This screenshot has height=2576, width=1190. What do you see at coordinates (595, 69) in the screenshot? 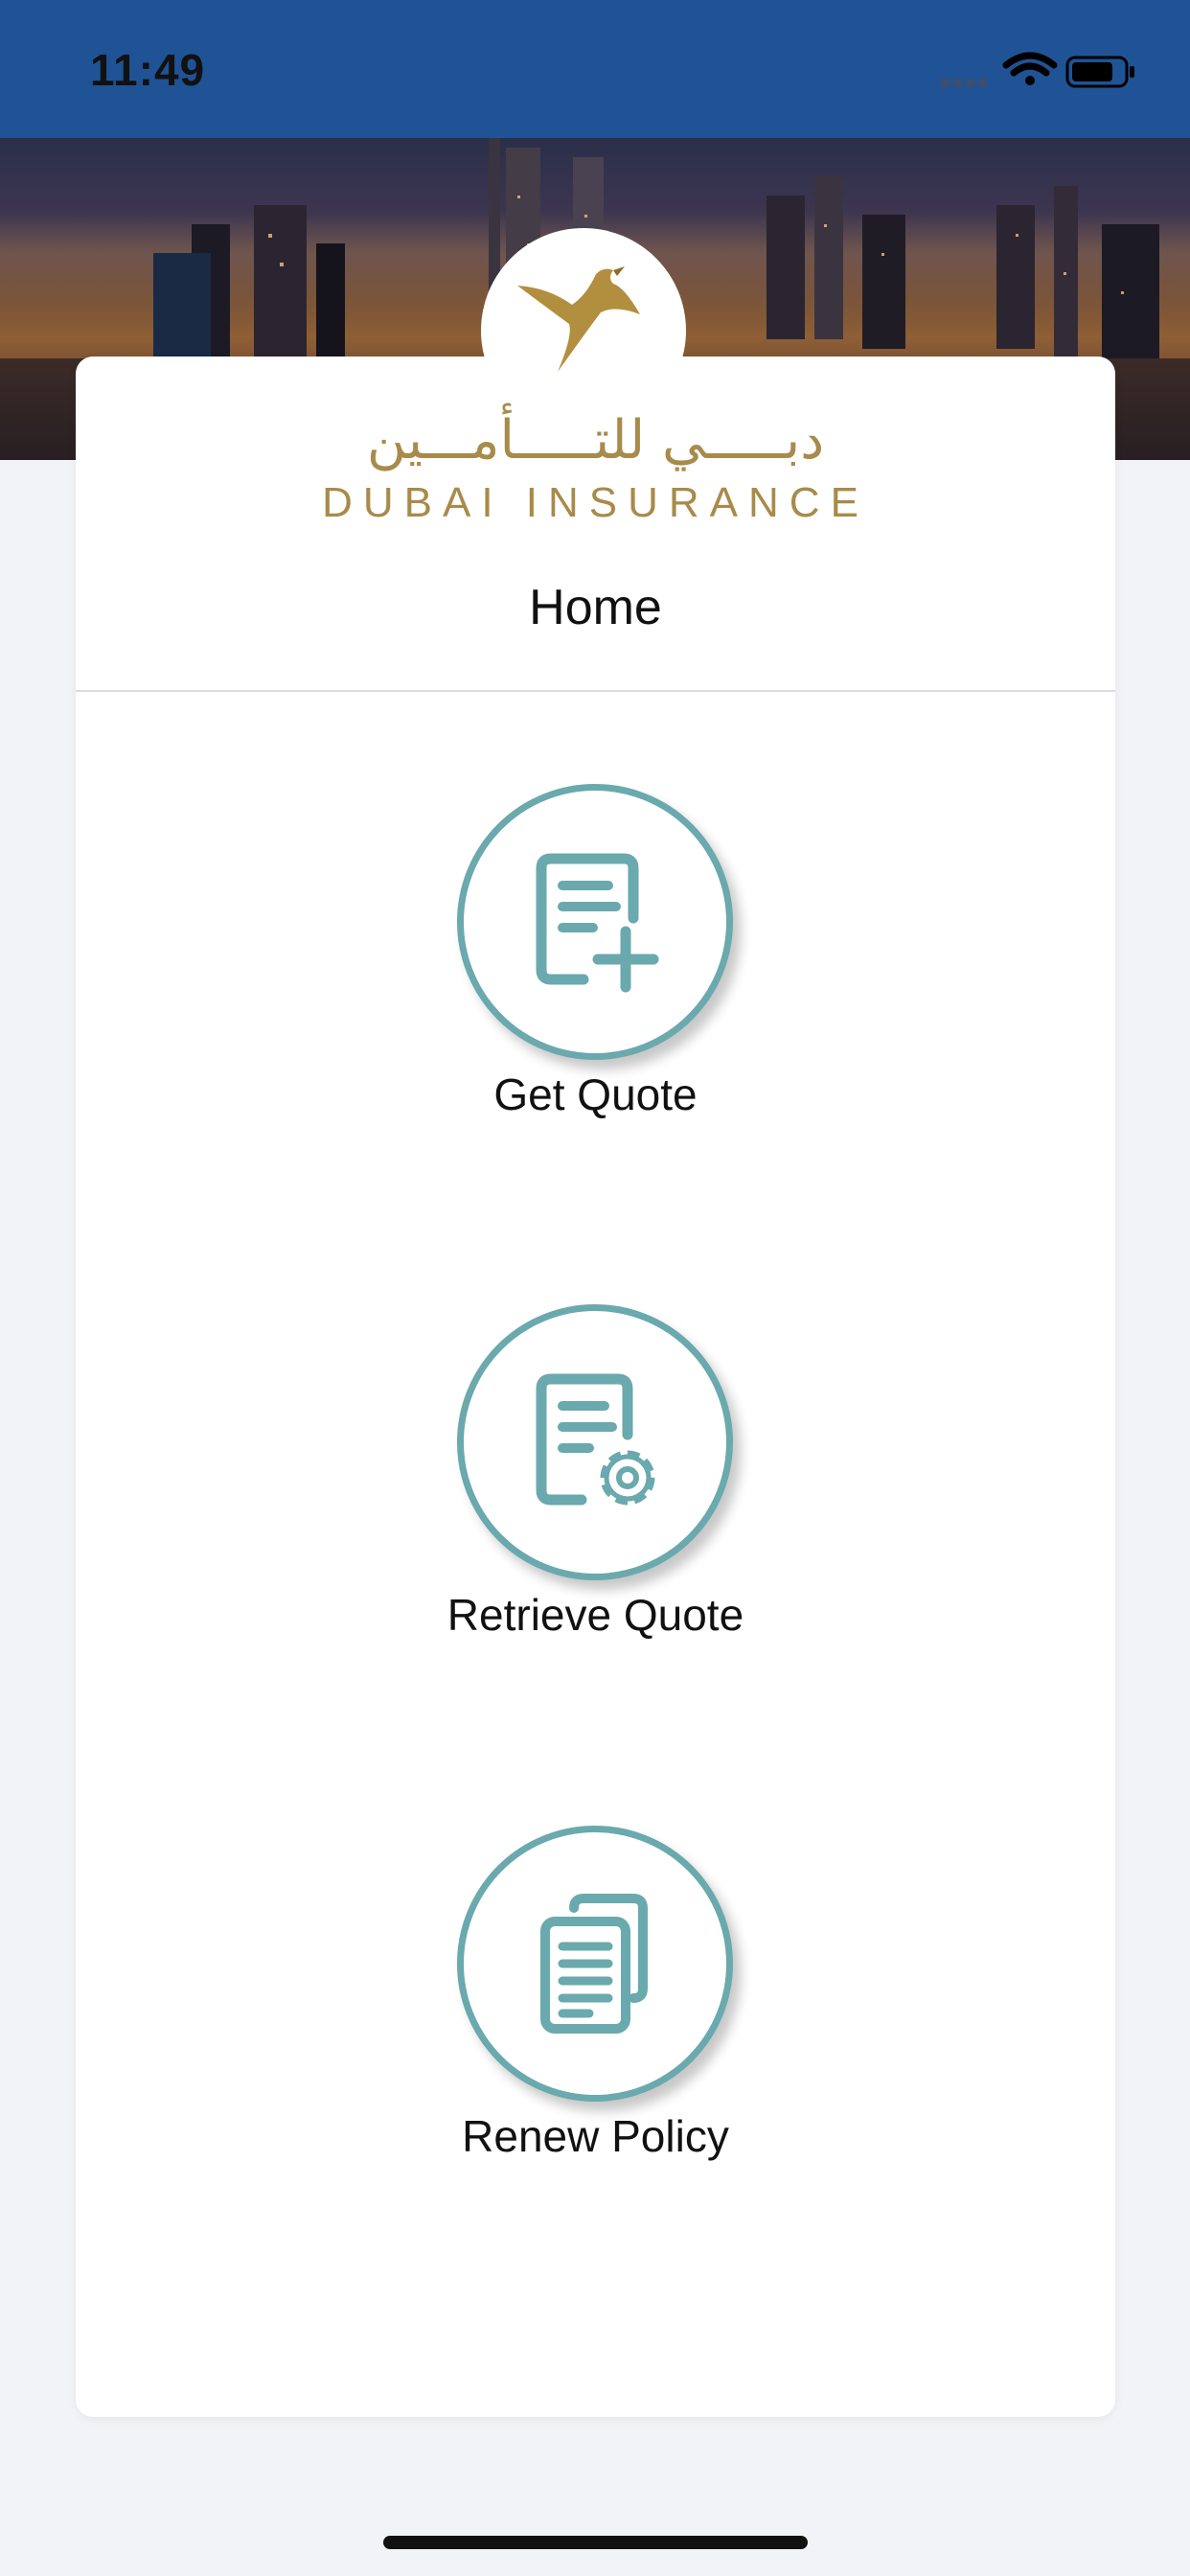
I see `status-bar: 11:49` at bounding box center [595, 69].